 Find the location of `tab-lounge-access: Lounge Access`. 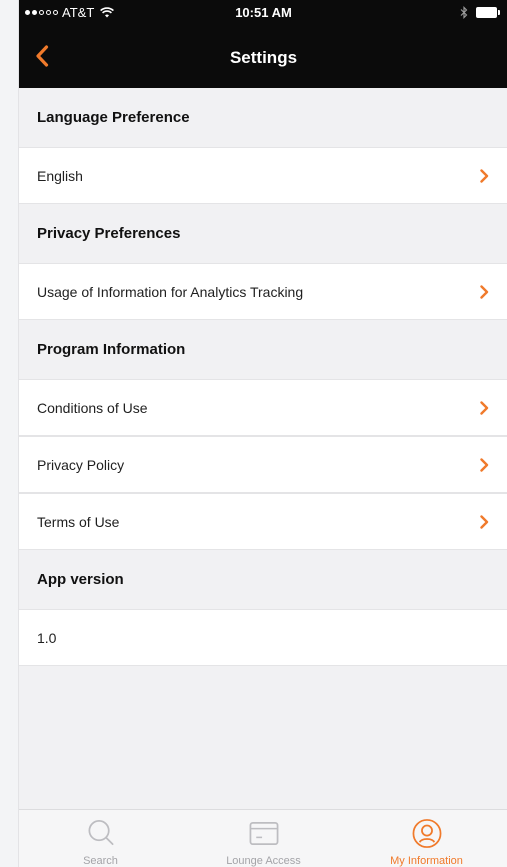

tab-lounge-access: Lounge Access is located at coordinates (263, 838).